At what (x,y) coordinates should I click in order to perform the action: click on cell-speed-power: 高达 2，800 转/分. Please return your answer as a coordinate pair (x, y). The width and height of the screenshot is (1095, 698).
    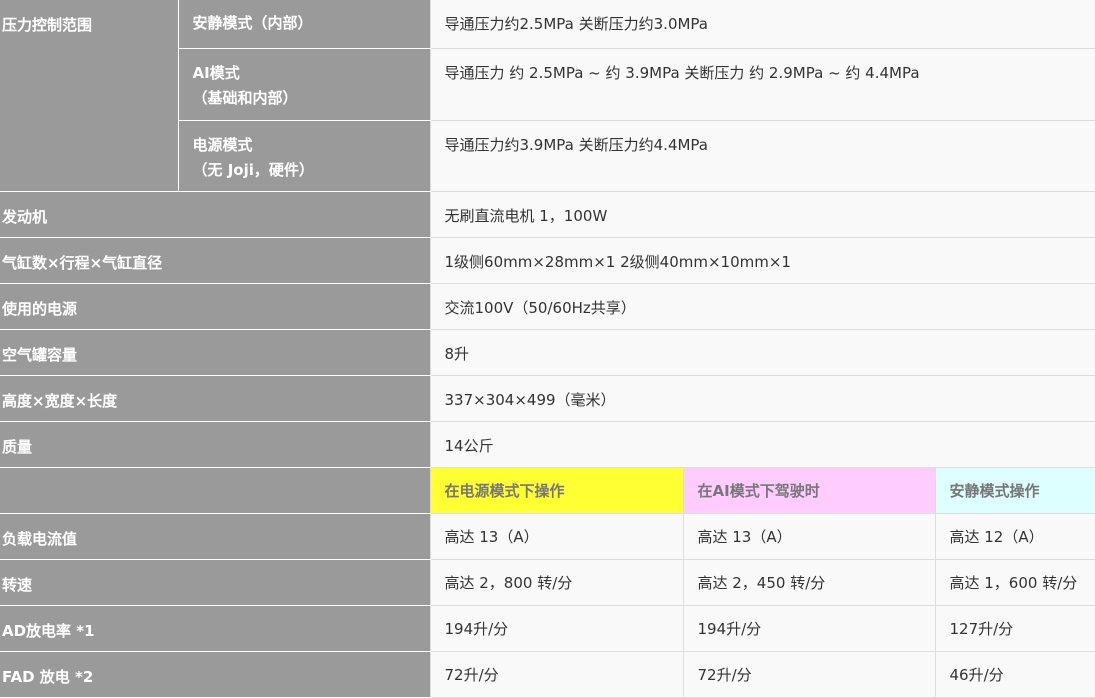
    Looking at the image, I should click on (556, 582).